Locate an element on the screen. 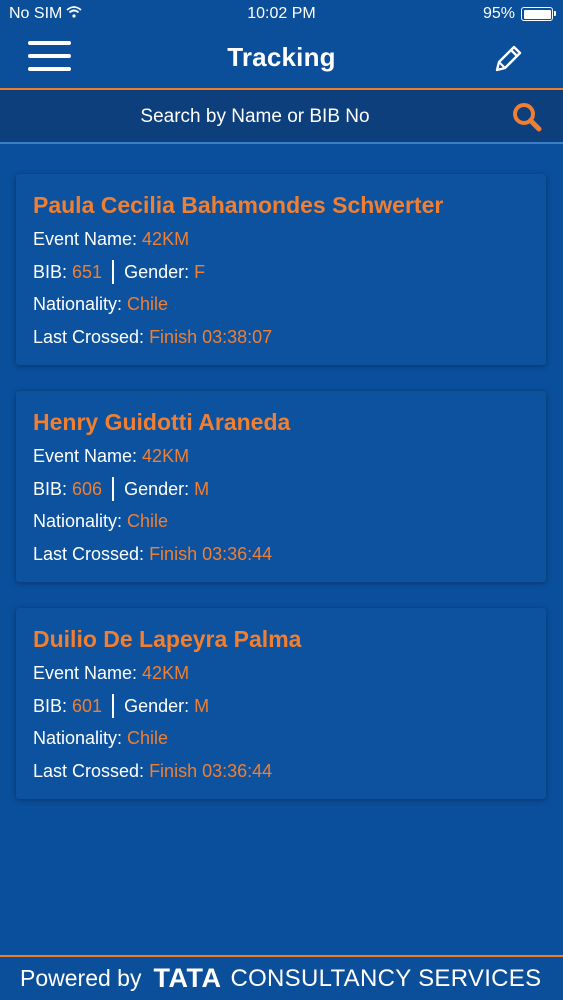 The image size is (563, 1000). search-bar is located at coordinates (281, 117).